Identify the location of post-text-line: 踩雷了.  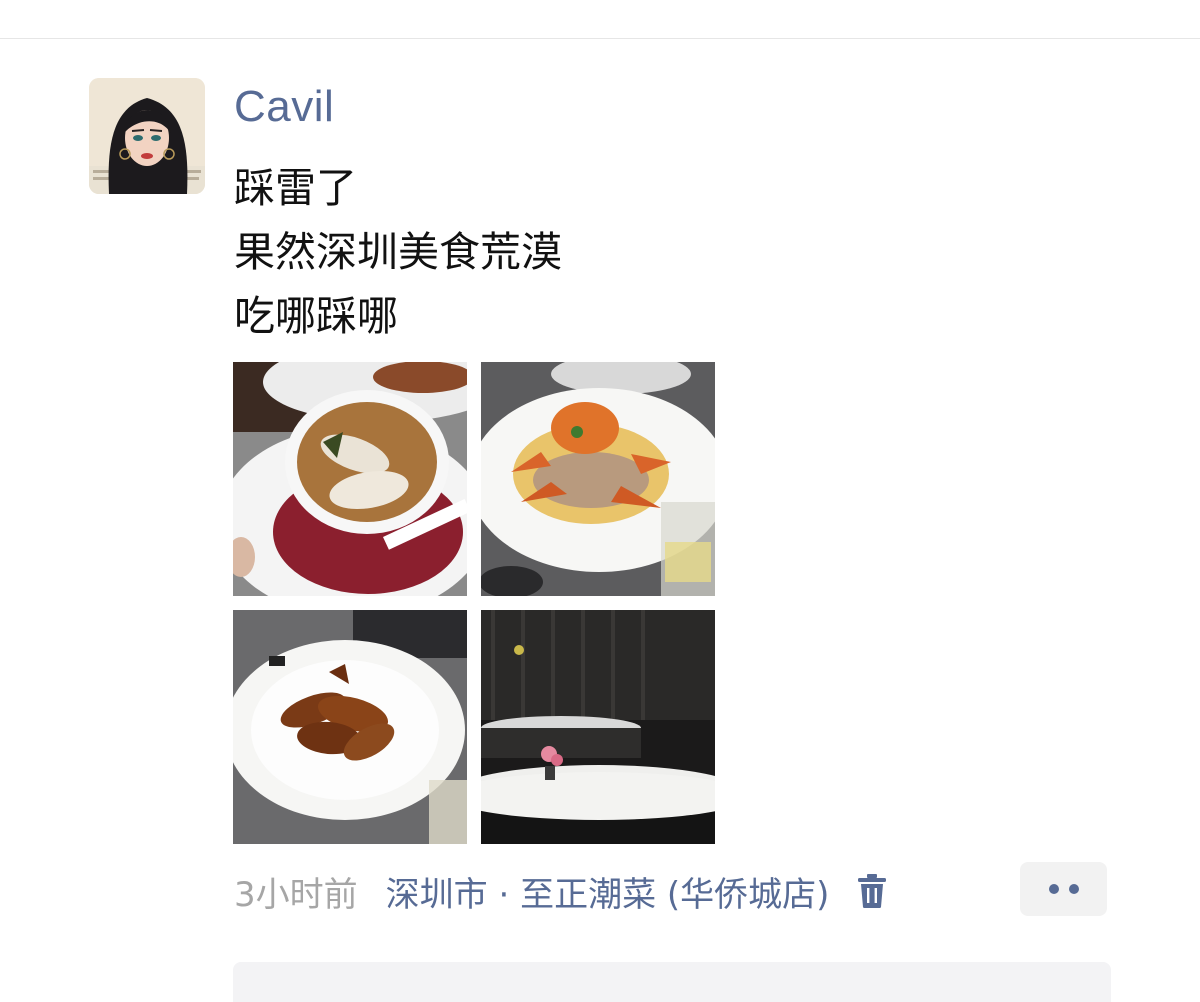
(295, 188).